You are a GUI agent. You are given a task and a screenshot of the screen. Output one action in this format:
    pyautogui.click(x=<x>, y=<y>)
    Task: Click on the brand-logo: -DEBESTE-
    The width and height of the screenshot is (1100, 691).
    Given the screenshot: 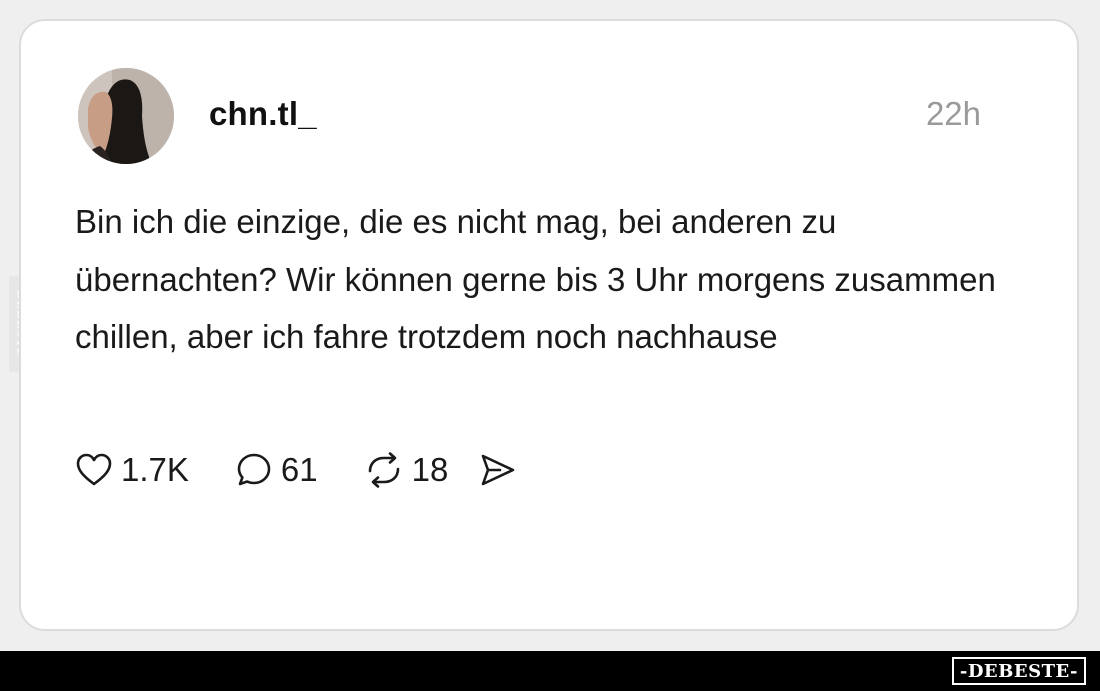 What is the action you would take?
    pyautogui.click(x=1018, y=671)
    